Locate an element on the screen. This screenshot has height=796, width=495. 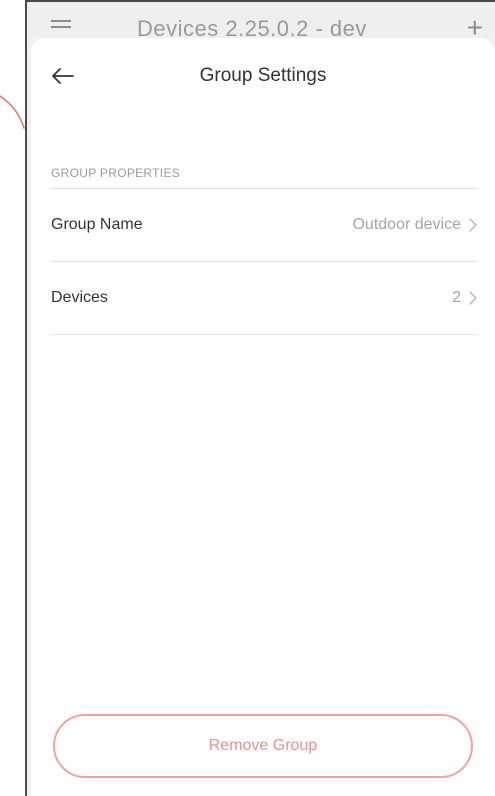
menu-icon is located at coordinates (61, 26).